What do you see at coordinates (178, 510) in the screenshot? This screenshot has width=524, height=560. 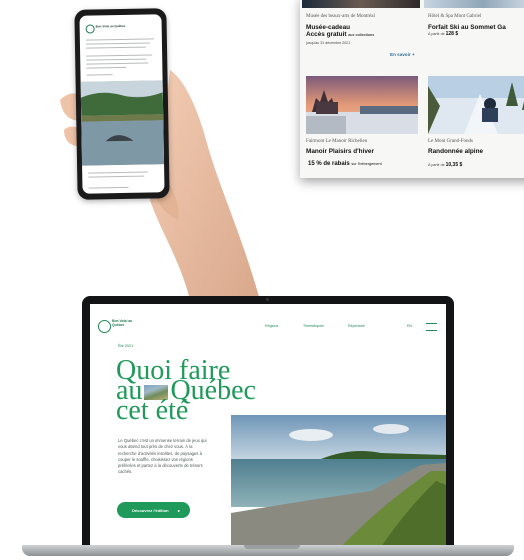 I see `chevron-right-icon: ▸` at bounding box center [178, 510].